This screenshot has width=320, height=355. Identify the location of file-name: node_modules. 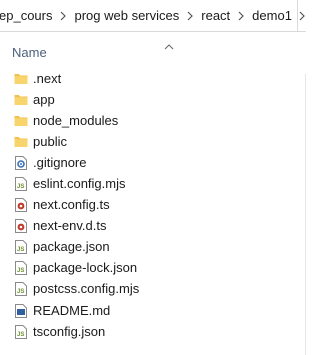
(76, 120).